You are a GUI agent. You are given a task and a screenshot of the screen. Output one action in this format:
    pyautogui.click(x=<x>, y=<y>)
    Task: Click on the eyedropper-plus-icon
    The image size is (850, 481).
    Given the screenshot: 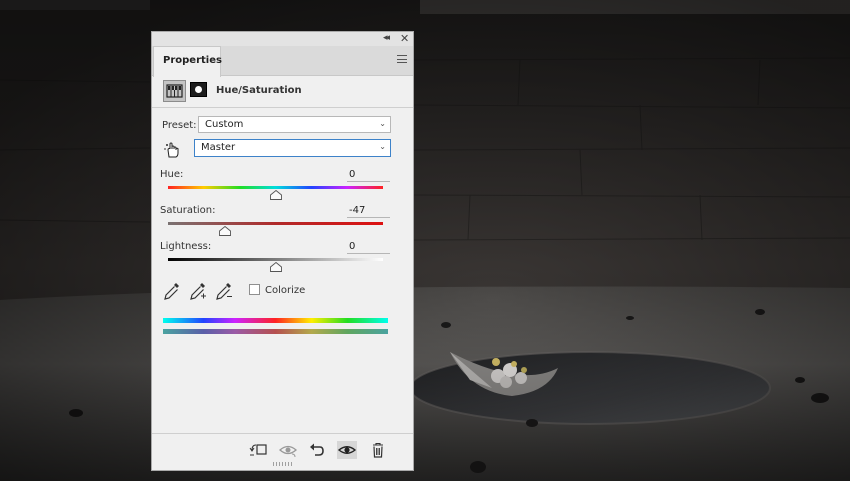 What is the action you would take?
    pyautogui.click(x=198, y=291)
    